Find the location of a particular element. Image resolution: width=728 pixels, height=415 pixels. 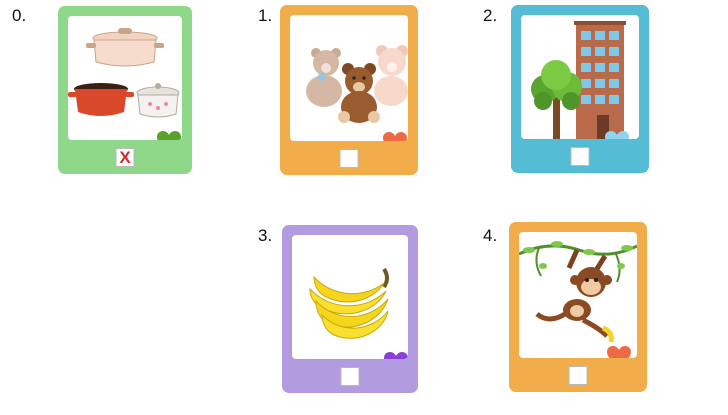

cooking-pots-image is located at coordinates (124, 73).